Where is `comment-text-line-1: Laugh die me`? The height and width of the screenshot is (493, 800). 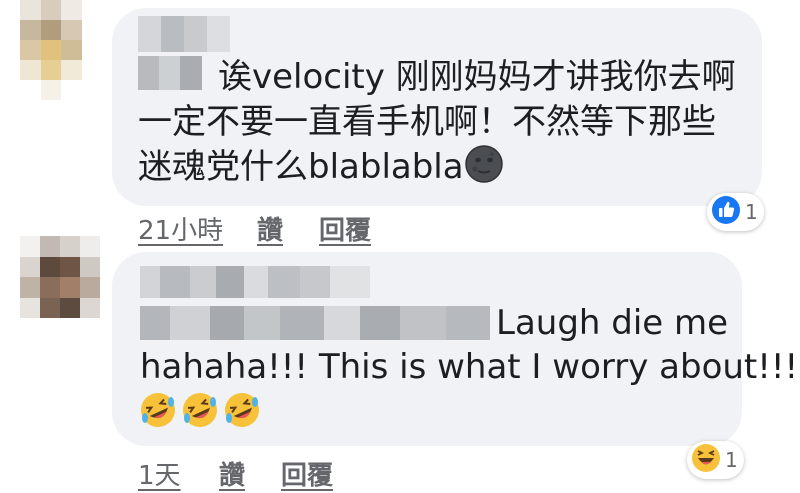
comment-text-line-1: Laugh die me is located at coordinates (612, 323).